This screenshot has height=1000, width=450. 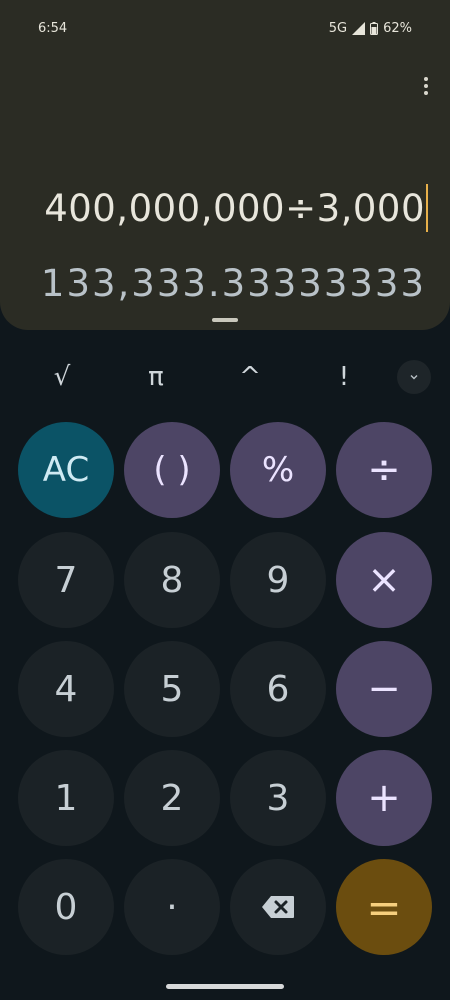 What do you see at coordinates (66, 907) in the screenshot?
I see `digit-0-button: 0` at bounding box center [66, 907].